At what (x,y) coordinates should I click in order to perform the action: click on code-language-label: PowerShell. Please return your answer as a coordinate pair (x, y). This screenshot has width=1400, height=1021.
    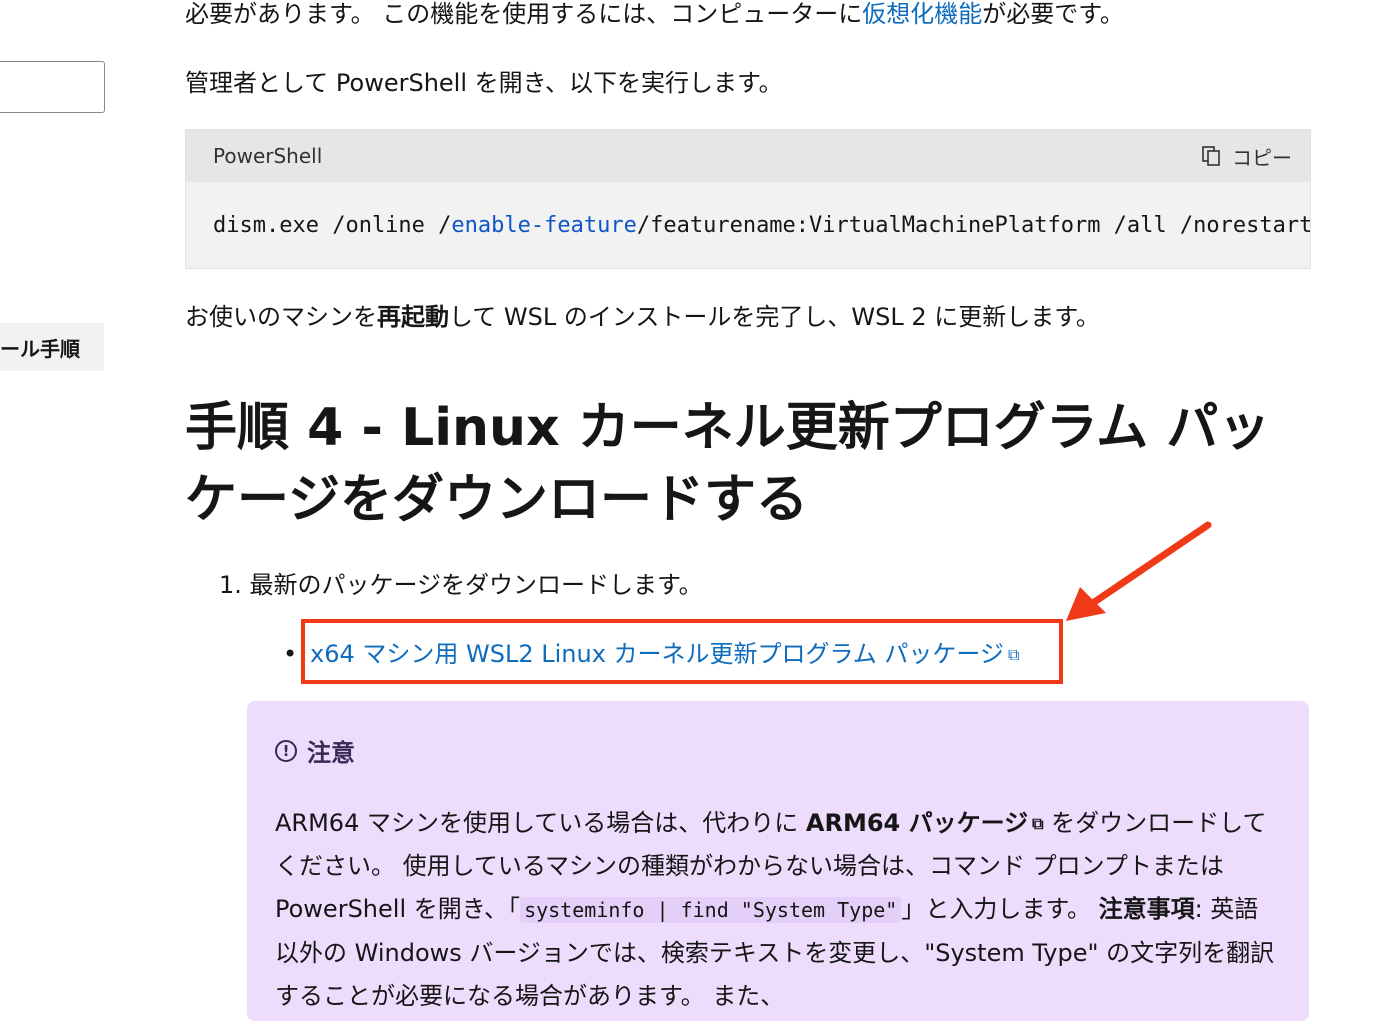
    Looking at the image, I should click on (268, 156).